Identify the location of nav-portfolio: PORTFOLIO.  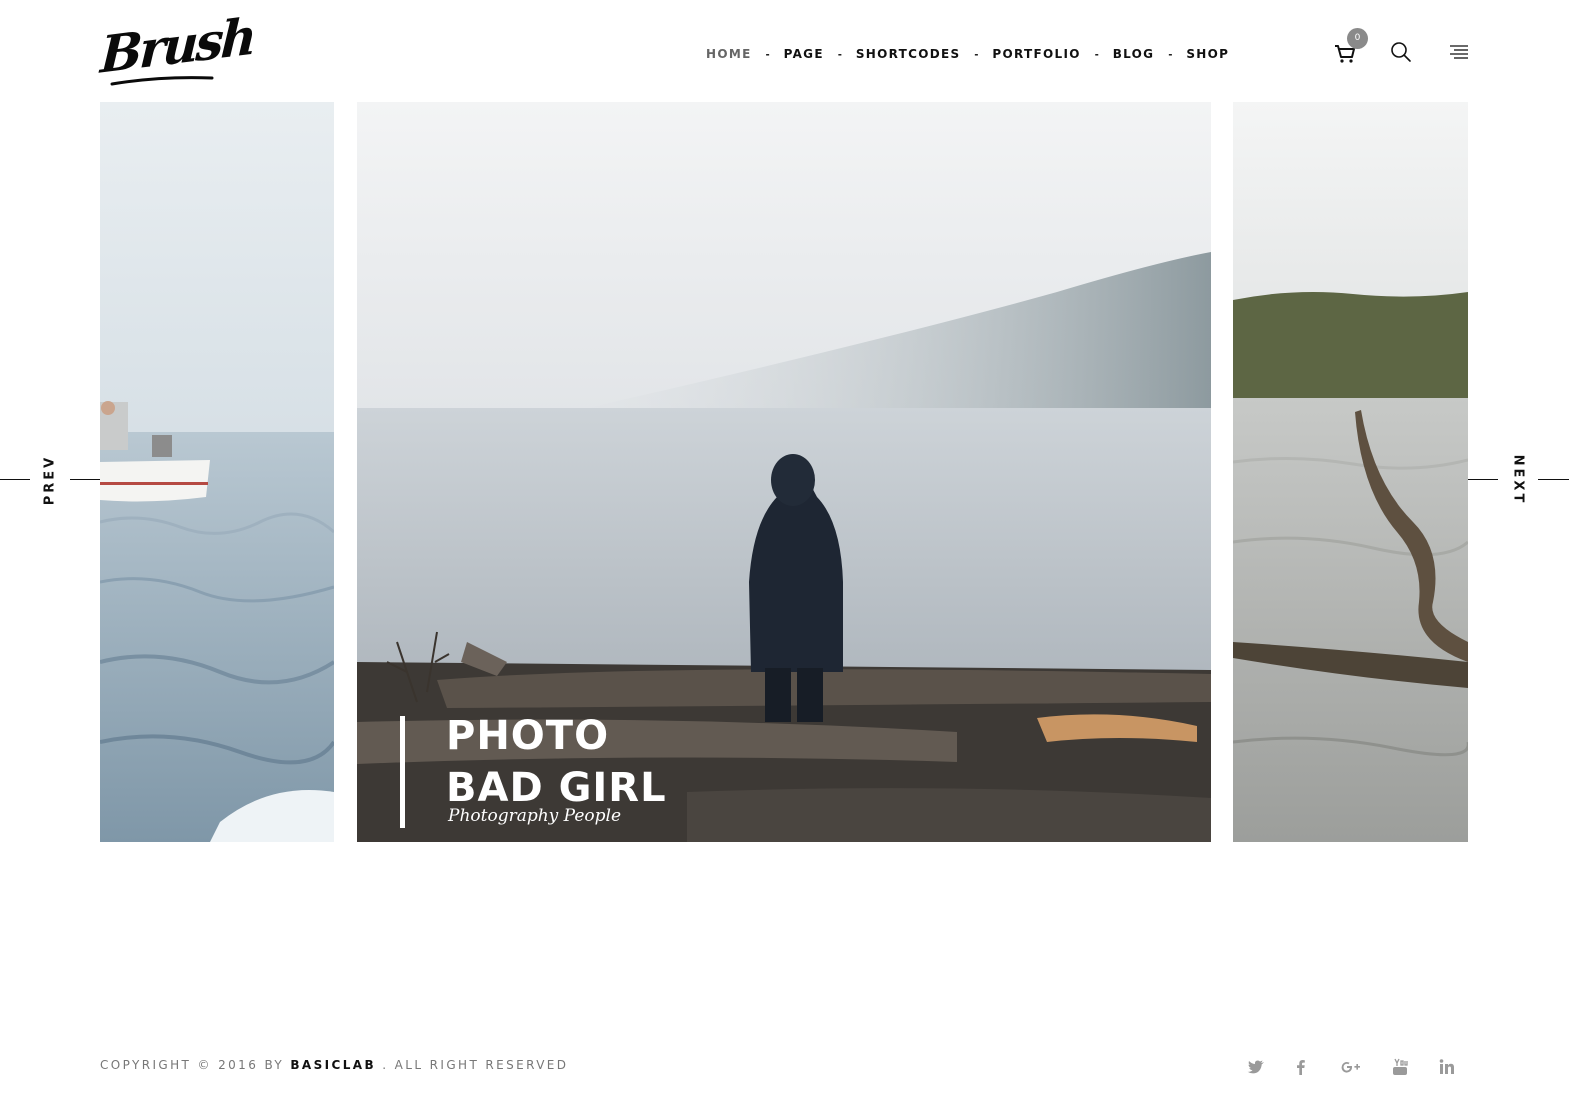
(1036, 54).